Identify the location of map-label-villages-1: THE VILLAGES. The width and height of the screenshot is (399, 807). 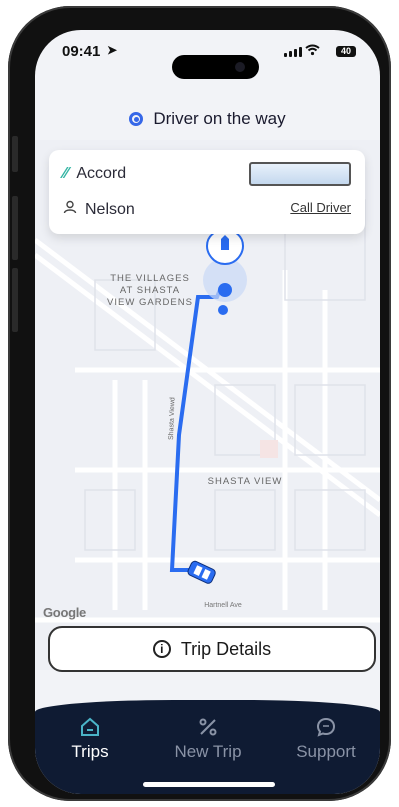
(150, 278).